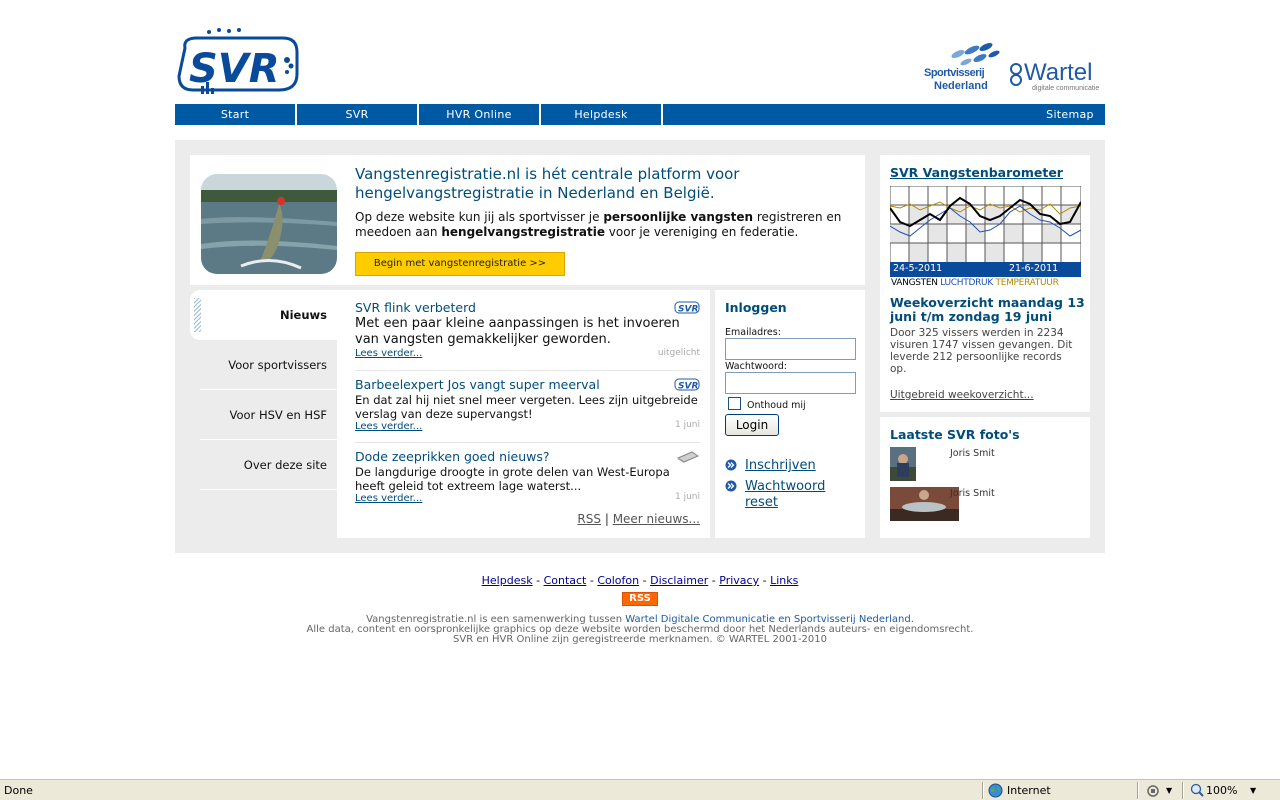  What do you see at coordinates (756, 366) in the screenshot?
I see `password-label: Wachtwoord:` at bounding box center [756, 366].